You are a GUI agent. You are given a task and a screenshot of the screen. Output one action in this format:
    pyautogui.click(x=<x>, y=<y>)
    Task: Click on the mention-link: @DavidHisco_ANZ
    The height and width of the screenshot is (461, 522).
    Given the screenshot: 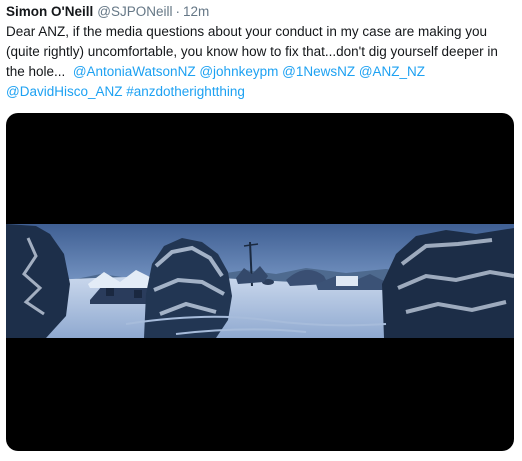 What is the action you would take?
    pyautogui.click(x=64, y=91)
    